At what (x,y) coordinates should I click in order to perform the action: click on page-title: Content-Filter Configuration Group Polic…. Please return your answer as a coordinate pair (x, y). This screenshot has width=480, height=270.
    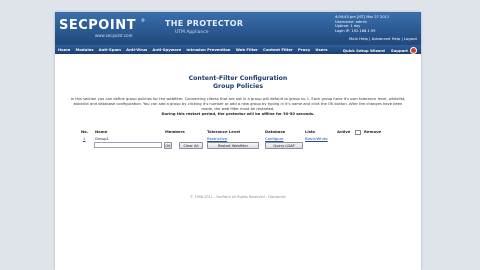
    Looking at the image, I should click on (238, 83).